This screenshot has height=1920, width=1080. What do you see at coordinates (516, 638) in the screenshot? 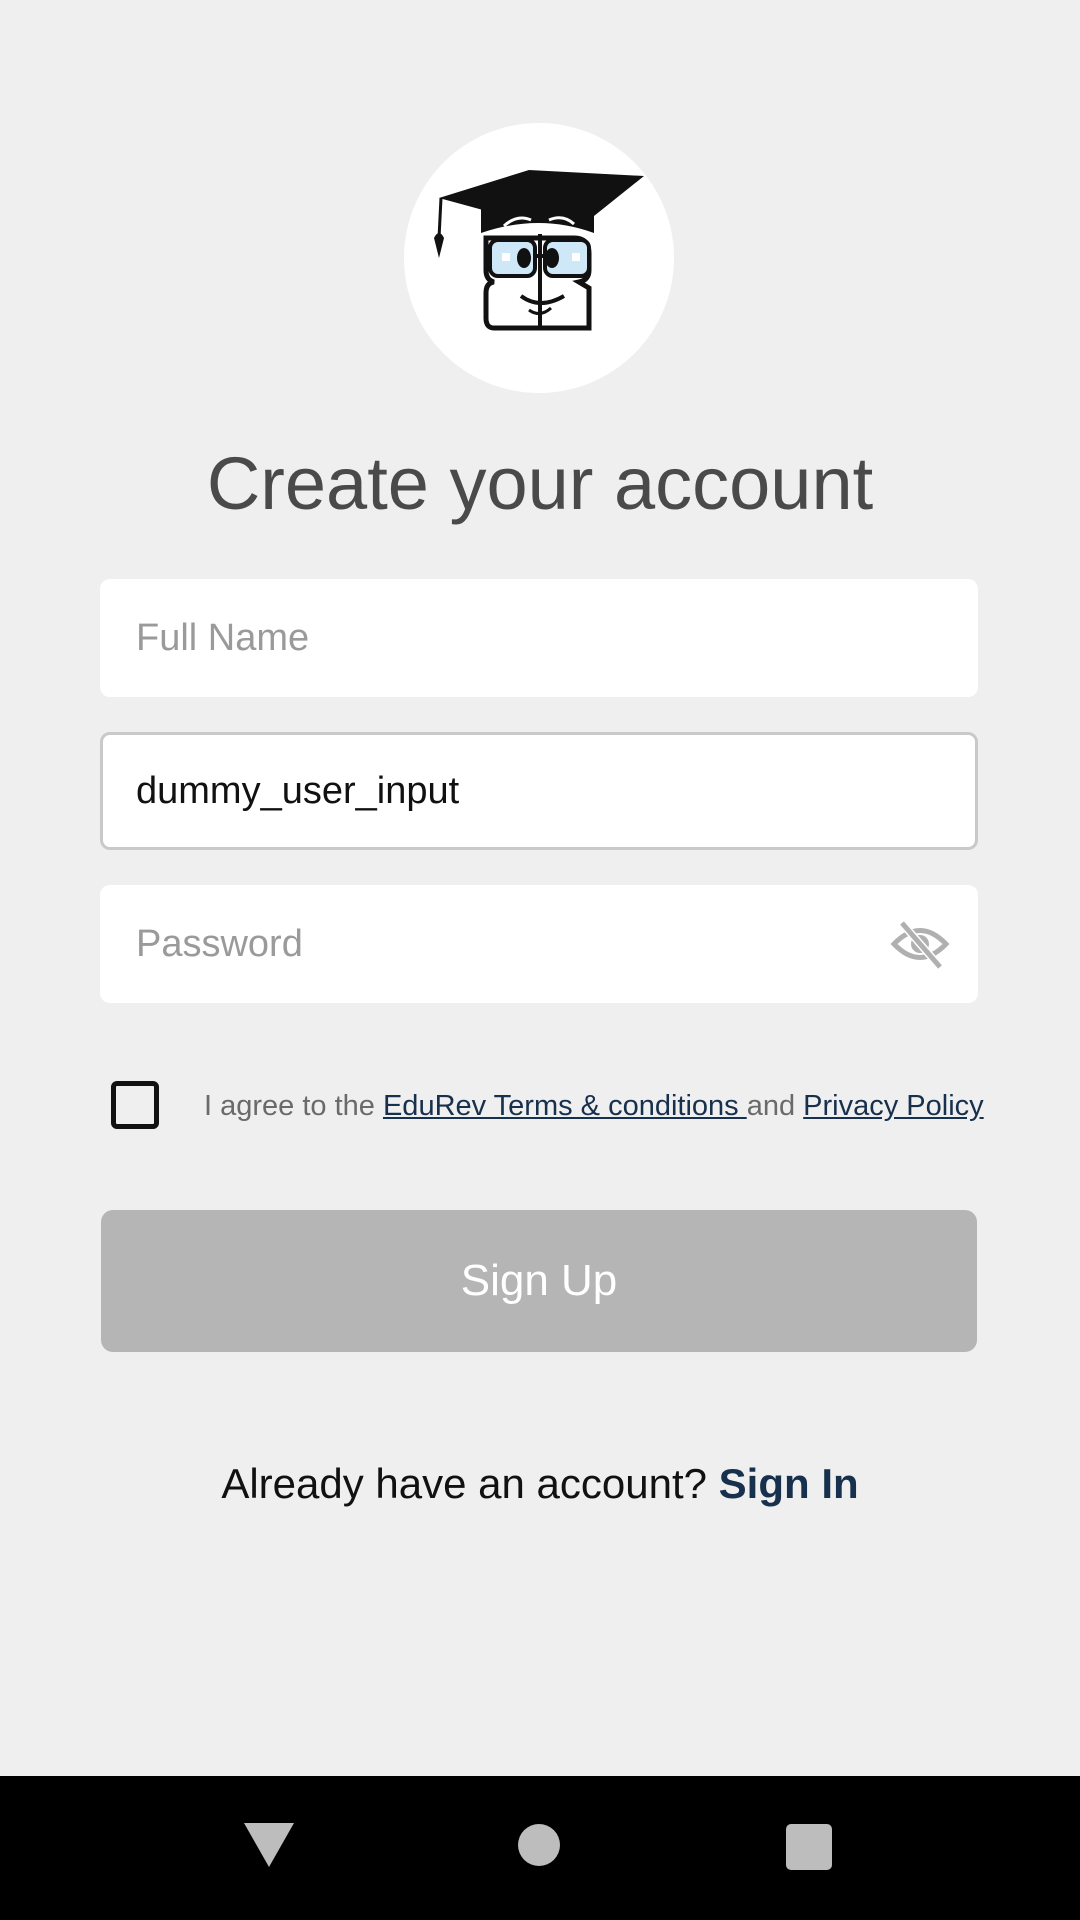
I see `full-name-input` at bounding box center [516, 638].